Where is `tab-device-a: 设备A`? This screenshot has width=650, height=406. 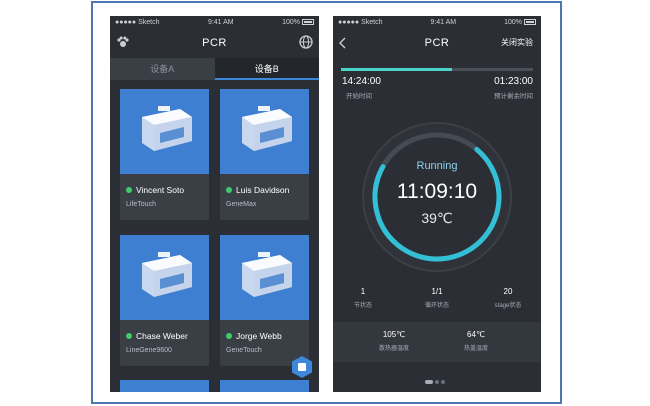 tab-device-a: 设备A is located at coordinates (162, 69).